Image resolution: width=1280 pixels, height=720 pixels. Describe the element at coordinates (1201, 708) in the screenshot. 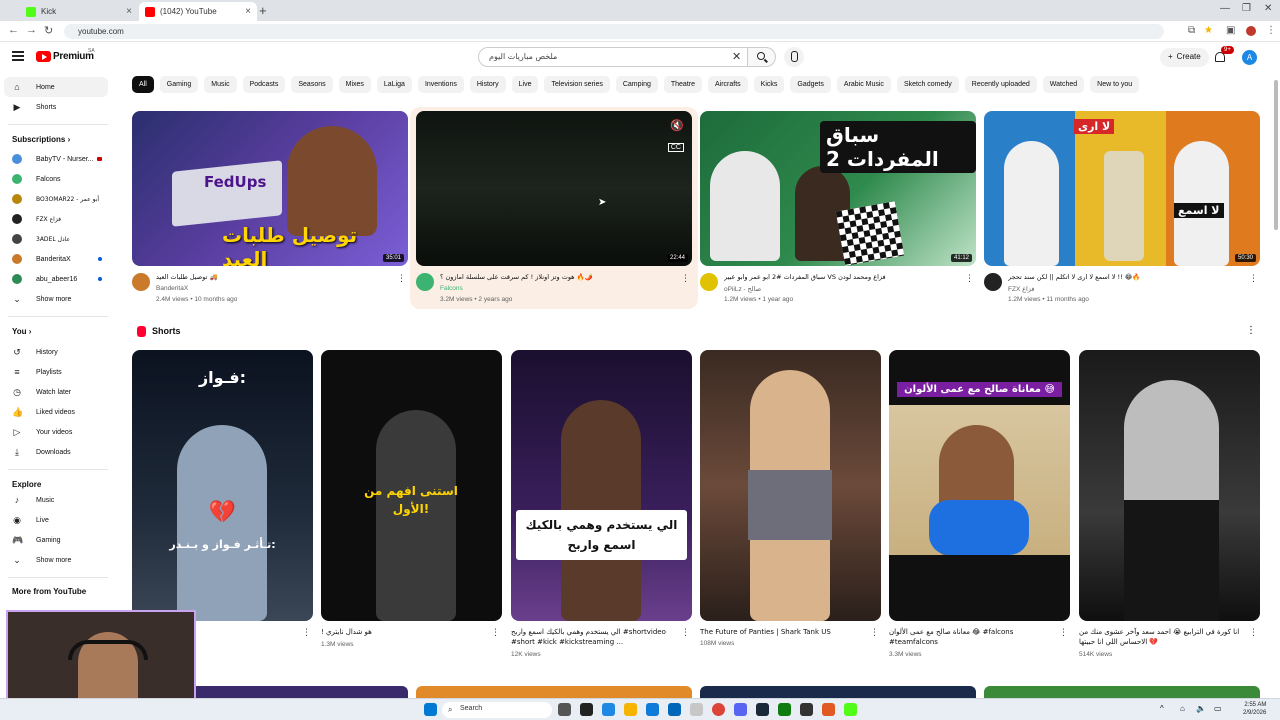

I see `volume-icon: 🔈` at that location.